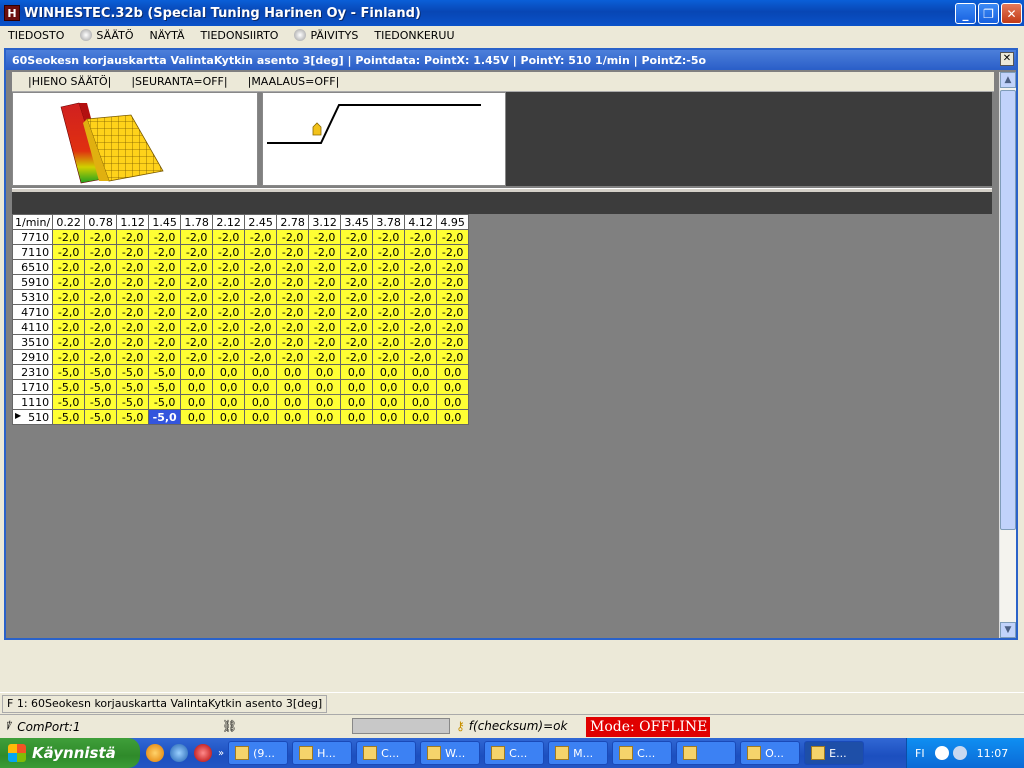 The width and height of the screenshot is (1024, 768). What do you see at coordinates (173, 81) in the screenshot?
I see `tracking-toggle: |SEURANTA=OFF|` at bounding box center [173, 81].